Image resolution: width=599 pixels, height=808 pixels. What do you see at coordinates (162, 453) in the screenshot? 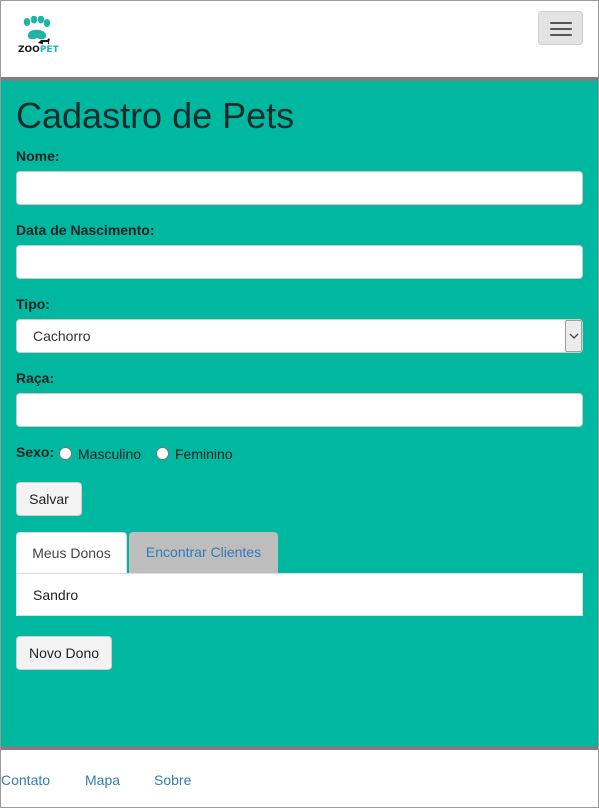
I see `radio-feminino` at bounding box center [162, 453].